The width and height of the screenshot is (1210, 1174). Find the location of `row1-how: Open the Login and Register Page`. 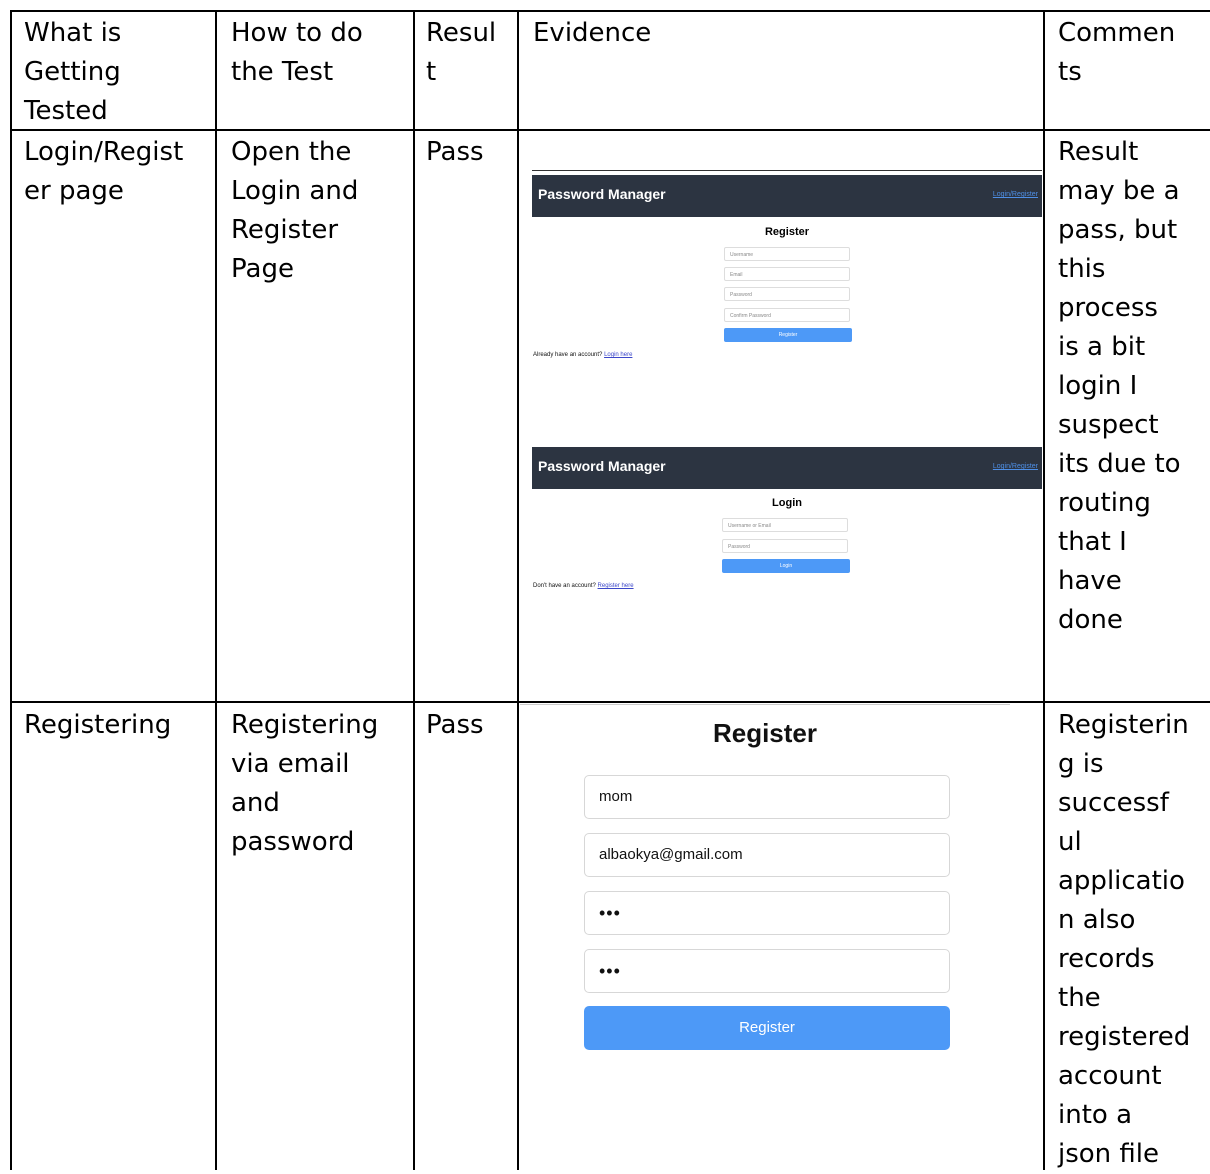

row1-how: Open the Login and Register Page is located at coordinates (295, 210).